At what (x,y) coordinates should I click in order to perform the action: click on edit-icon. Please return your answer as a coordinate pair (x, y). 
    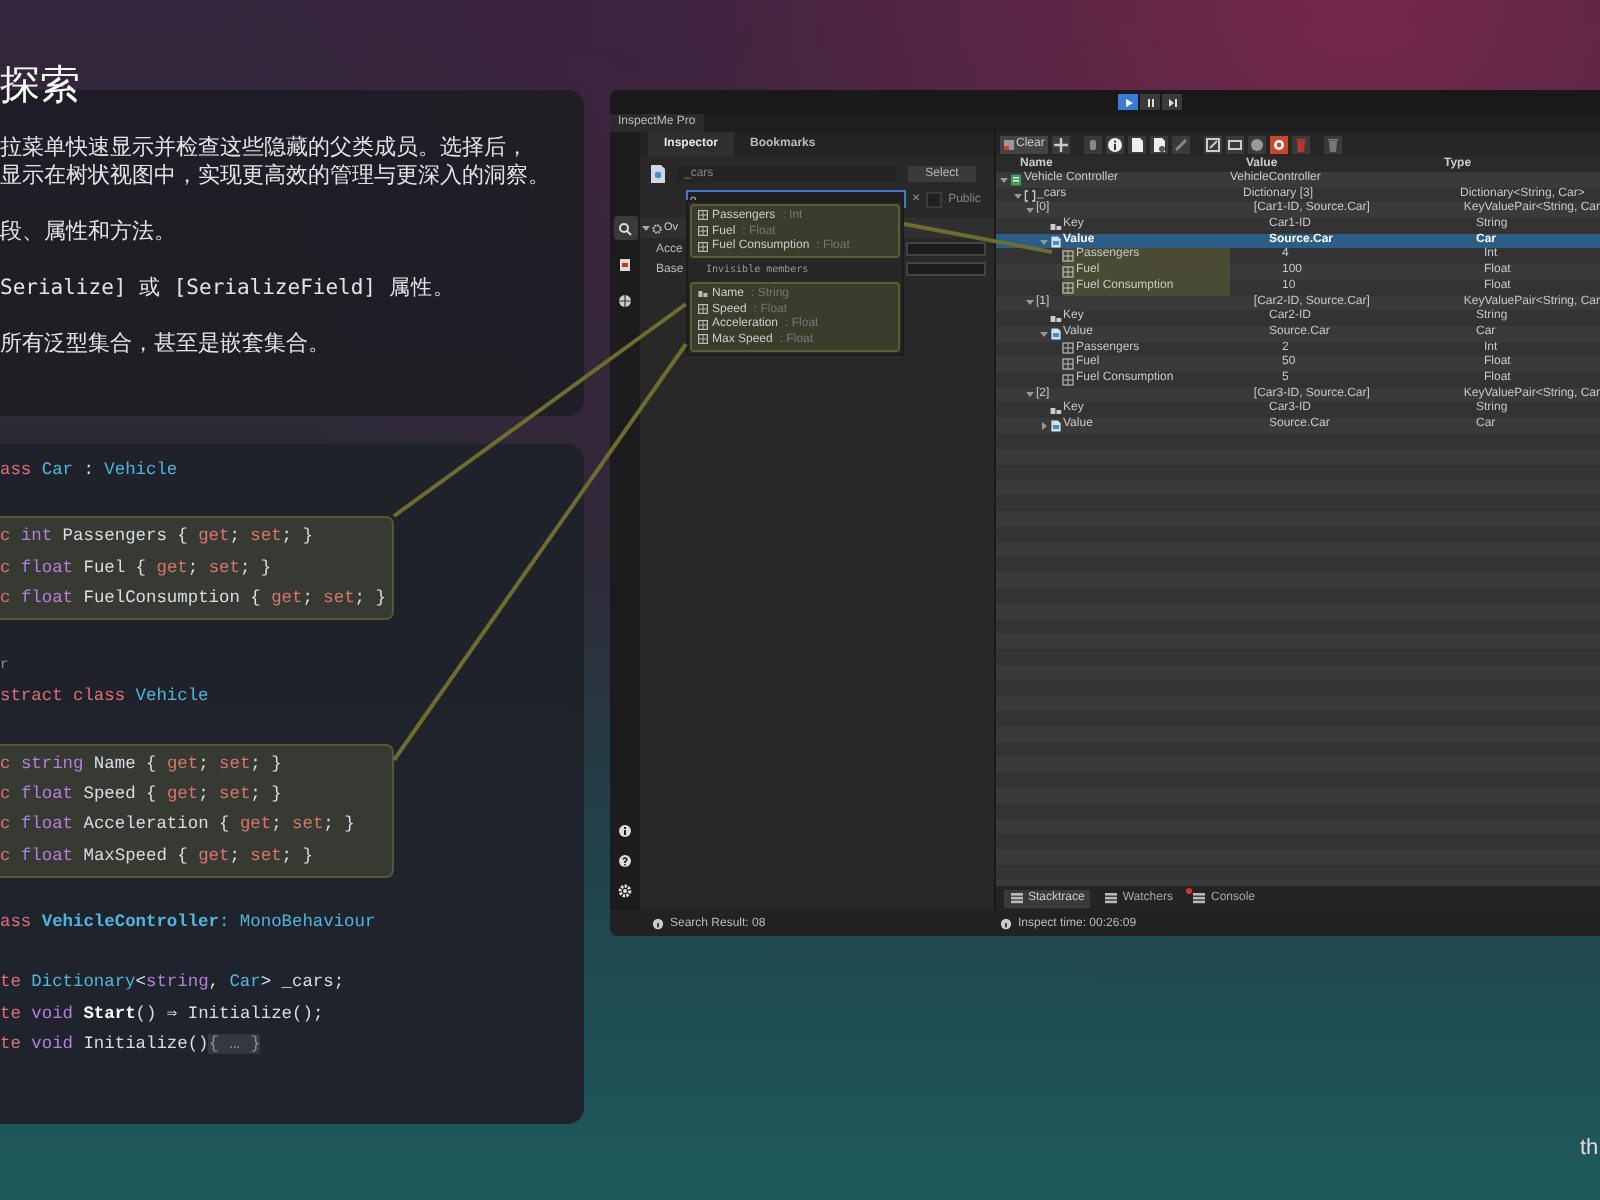
    Looking at the image, I should click on (1213, 144).